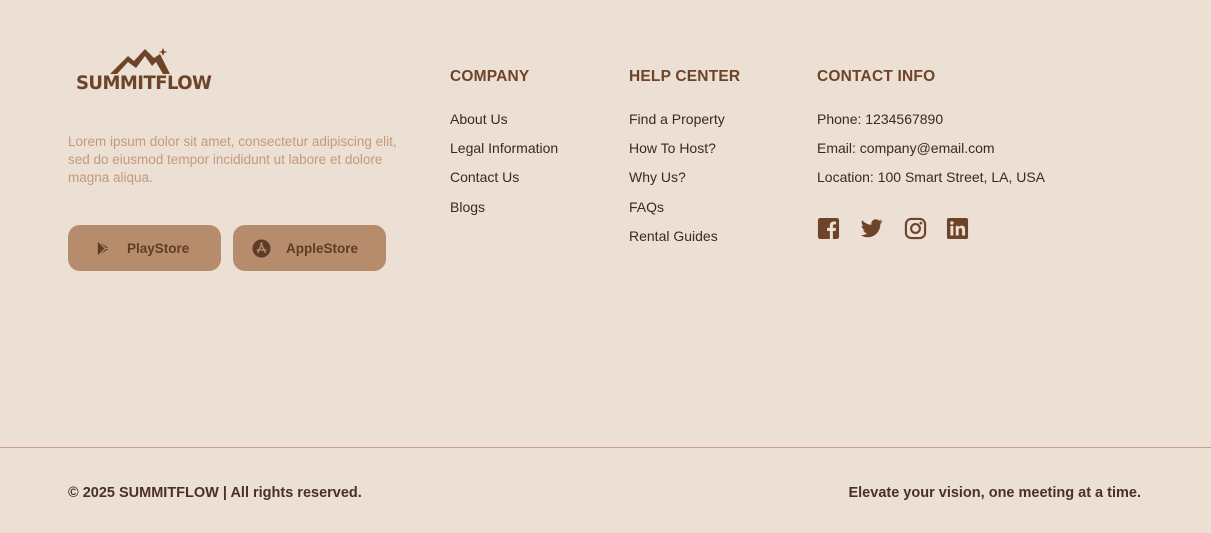 The height and width of the screenshot is (533, 1211). Describe the element at coordinates (957, 228) in the screenshot. I see `linkedin-icon` at that location.